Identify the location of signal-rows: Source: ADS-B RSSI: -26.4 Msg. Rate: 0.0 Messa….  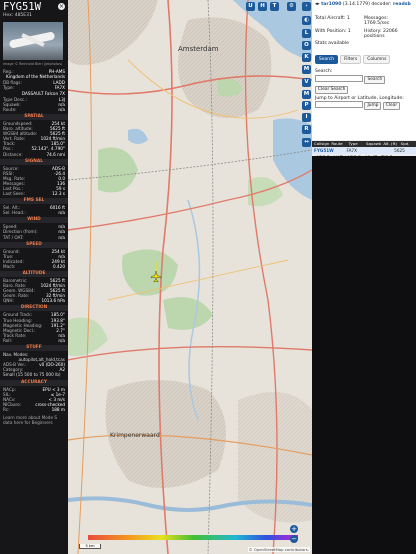
(34, 181).